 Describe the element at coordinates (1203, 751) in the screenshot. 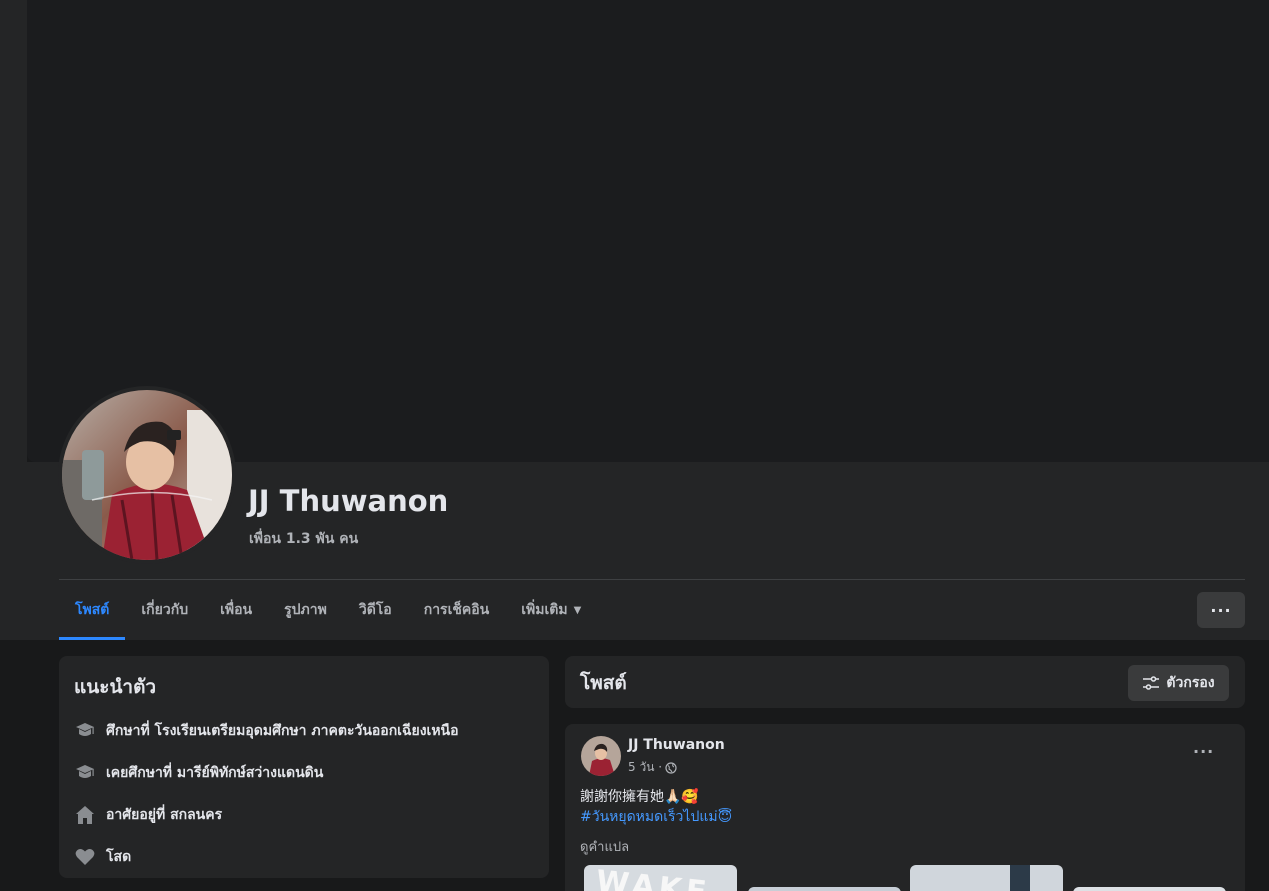

I see `post-options-button: ···` at that location.